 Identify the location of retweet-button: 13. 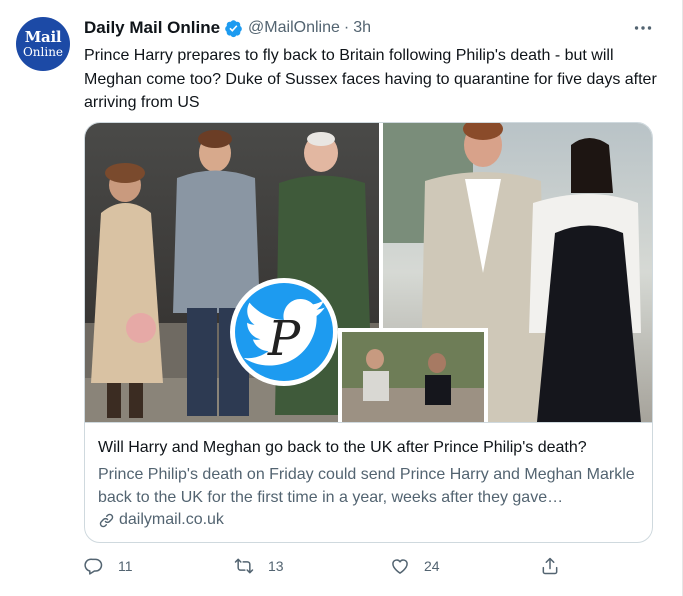
(259, 566).